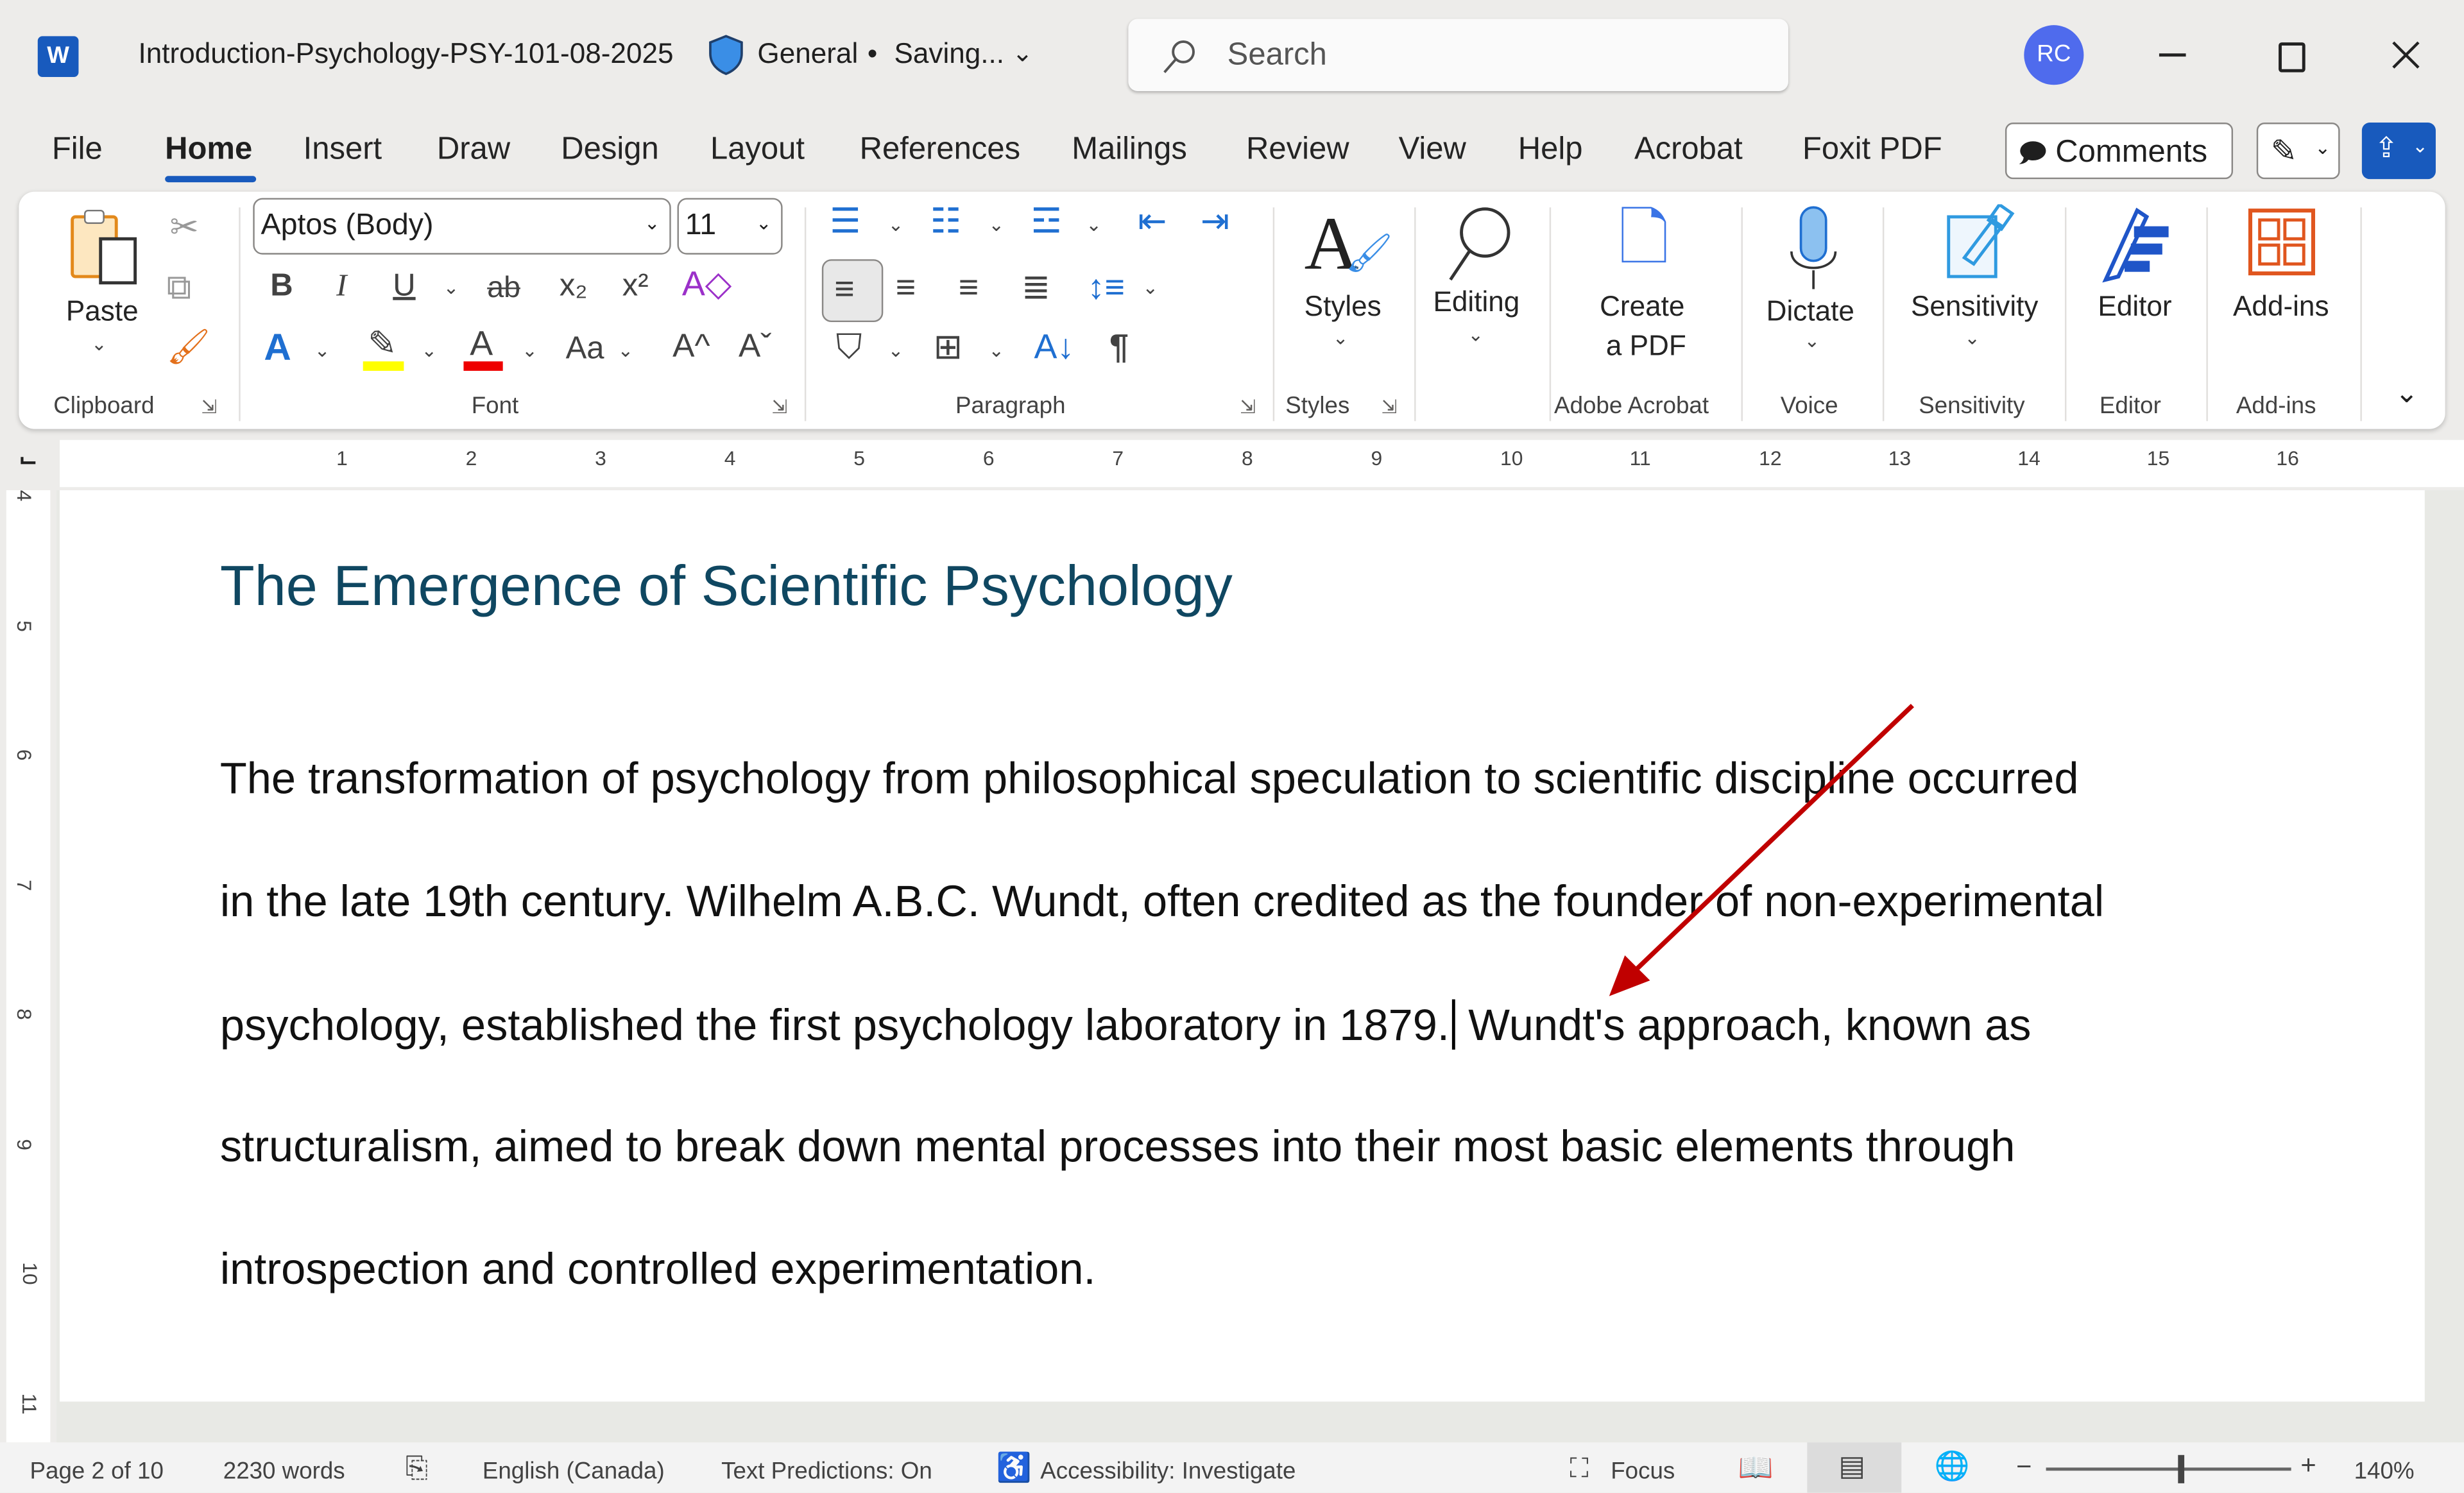 This screenshot has height=1493, width=2464. I want to click on zoom-level: 140%, so click(2385, 1471).